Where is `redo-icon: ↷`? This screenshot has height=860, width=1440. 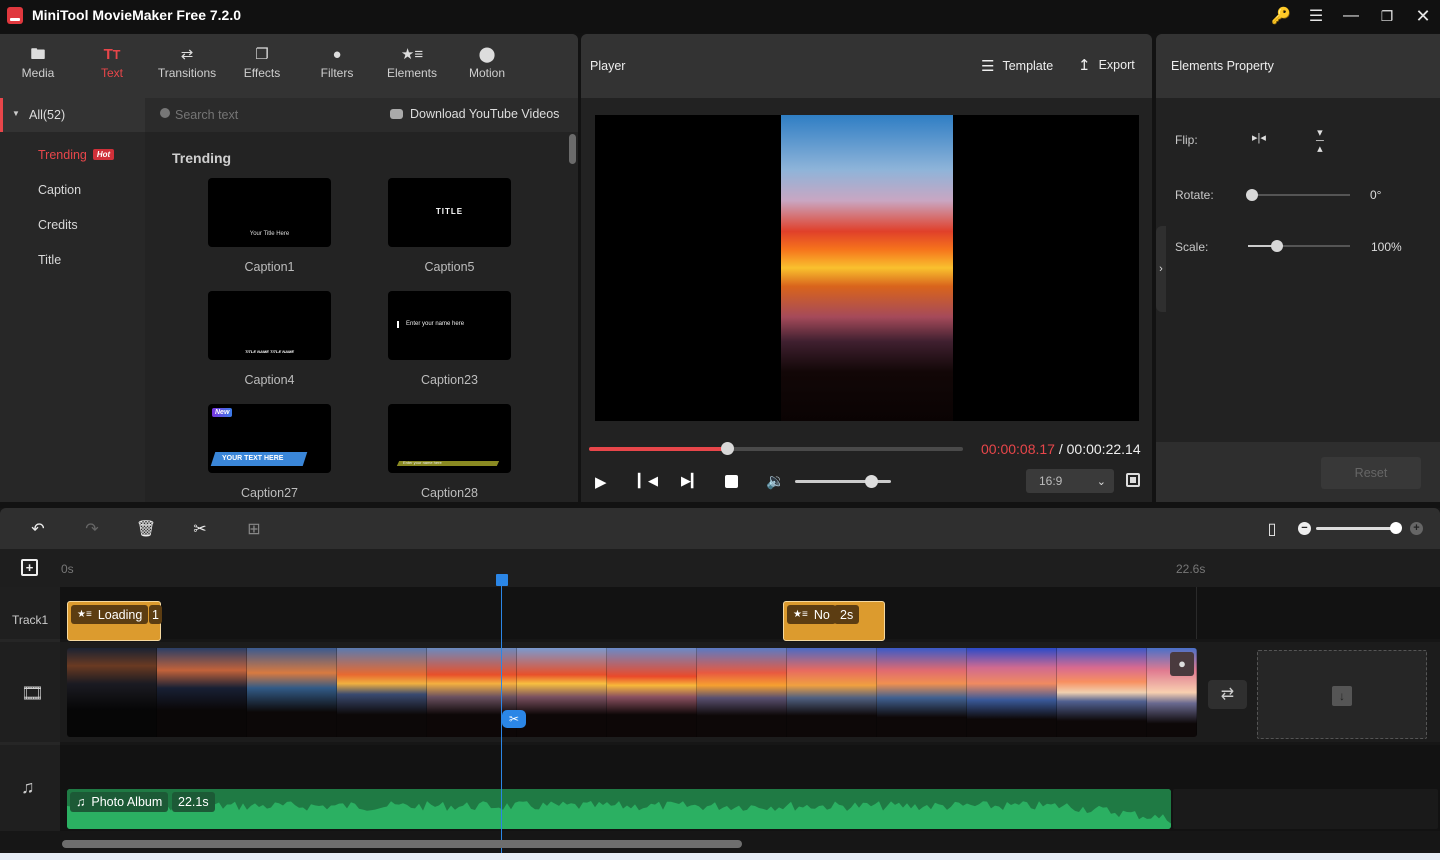 redo-icon: ↷ is located at coordinates (92, 529).